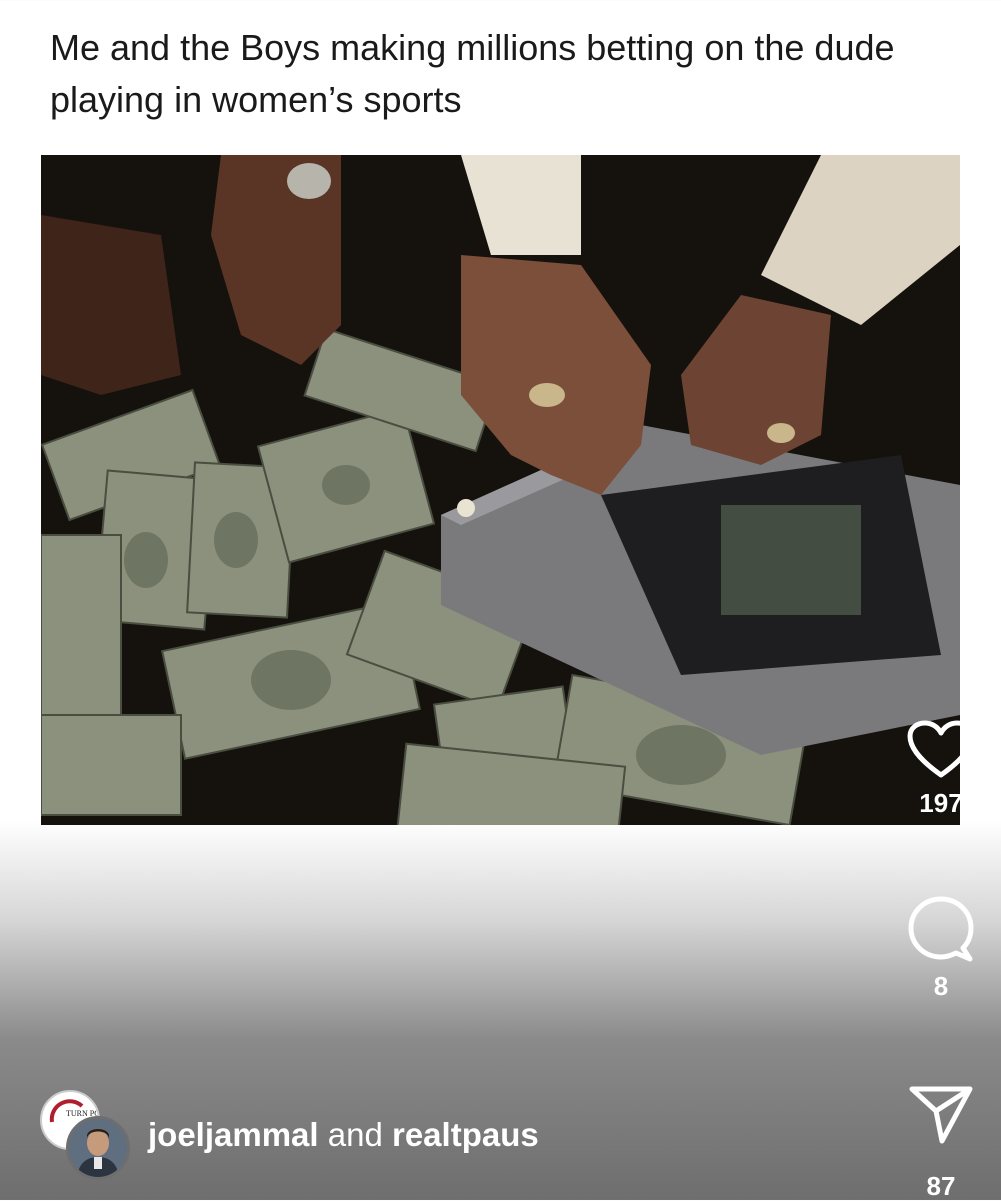 This screenshot has height=1202, width=1001. I want to click on share-action: 87, so click(941, 1143).